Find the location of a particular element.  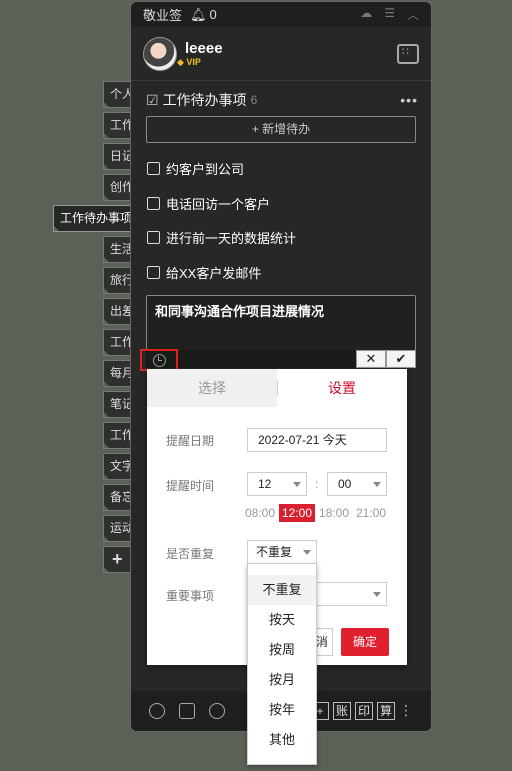

checklist-icon: ☑ is located at coordinates (152, 99).